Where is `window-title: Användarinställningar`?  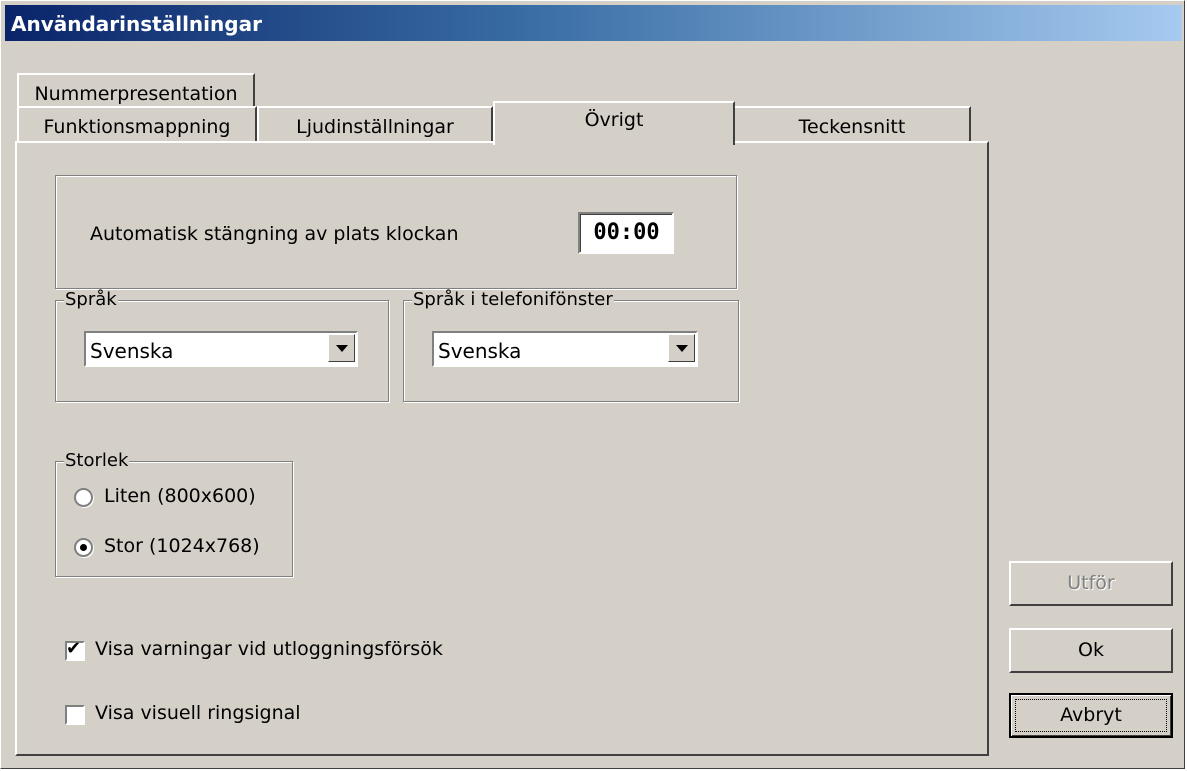
window-title: Användarinställningar is located at coordinates (136, 24).